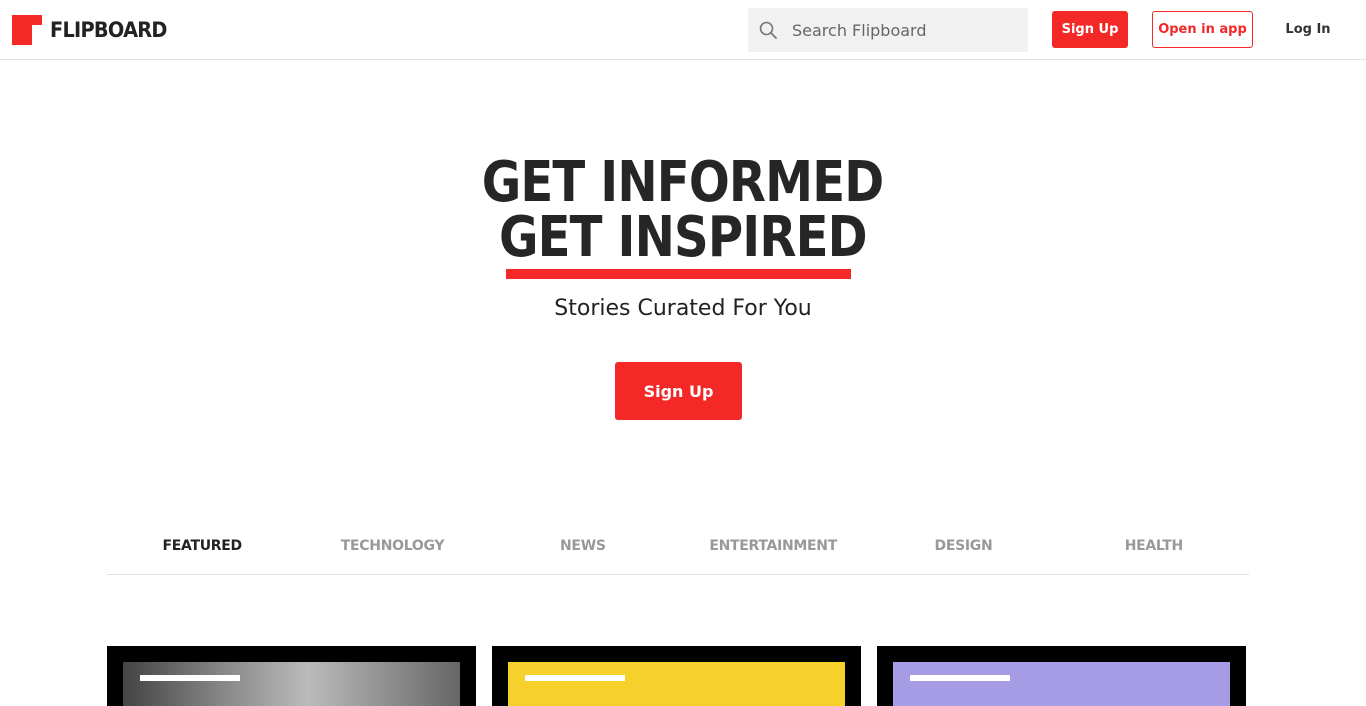 This screenshot has width=1366, height=706. I want to click on tab-technology: TECHNOLOGY, so click(392, 549).